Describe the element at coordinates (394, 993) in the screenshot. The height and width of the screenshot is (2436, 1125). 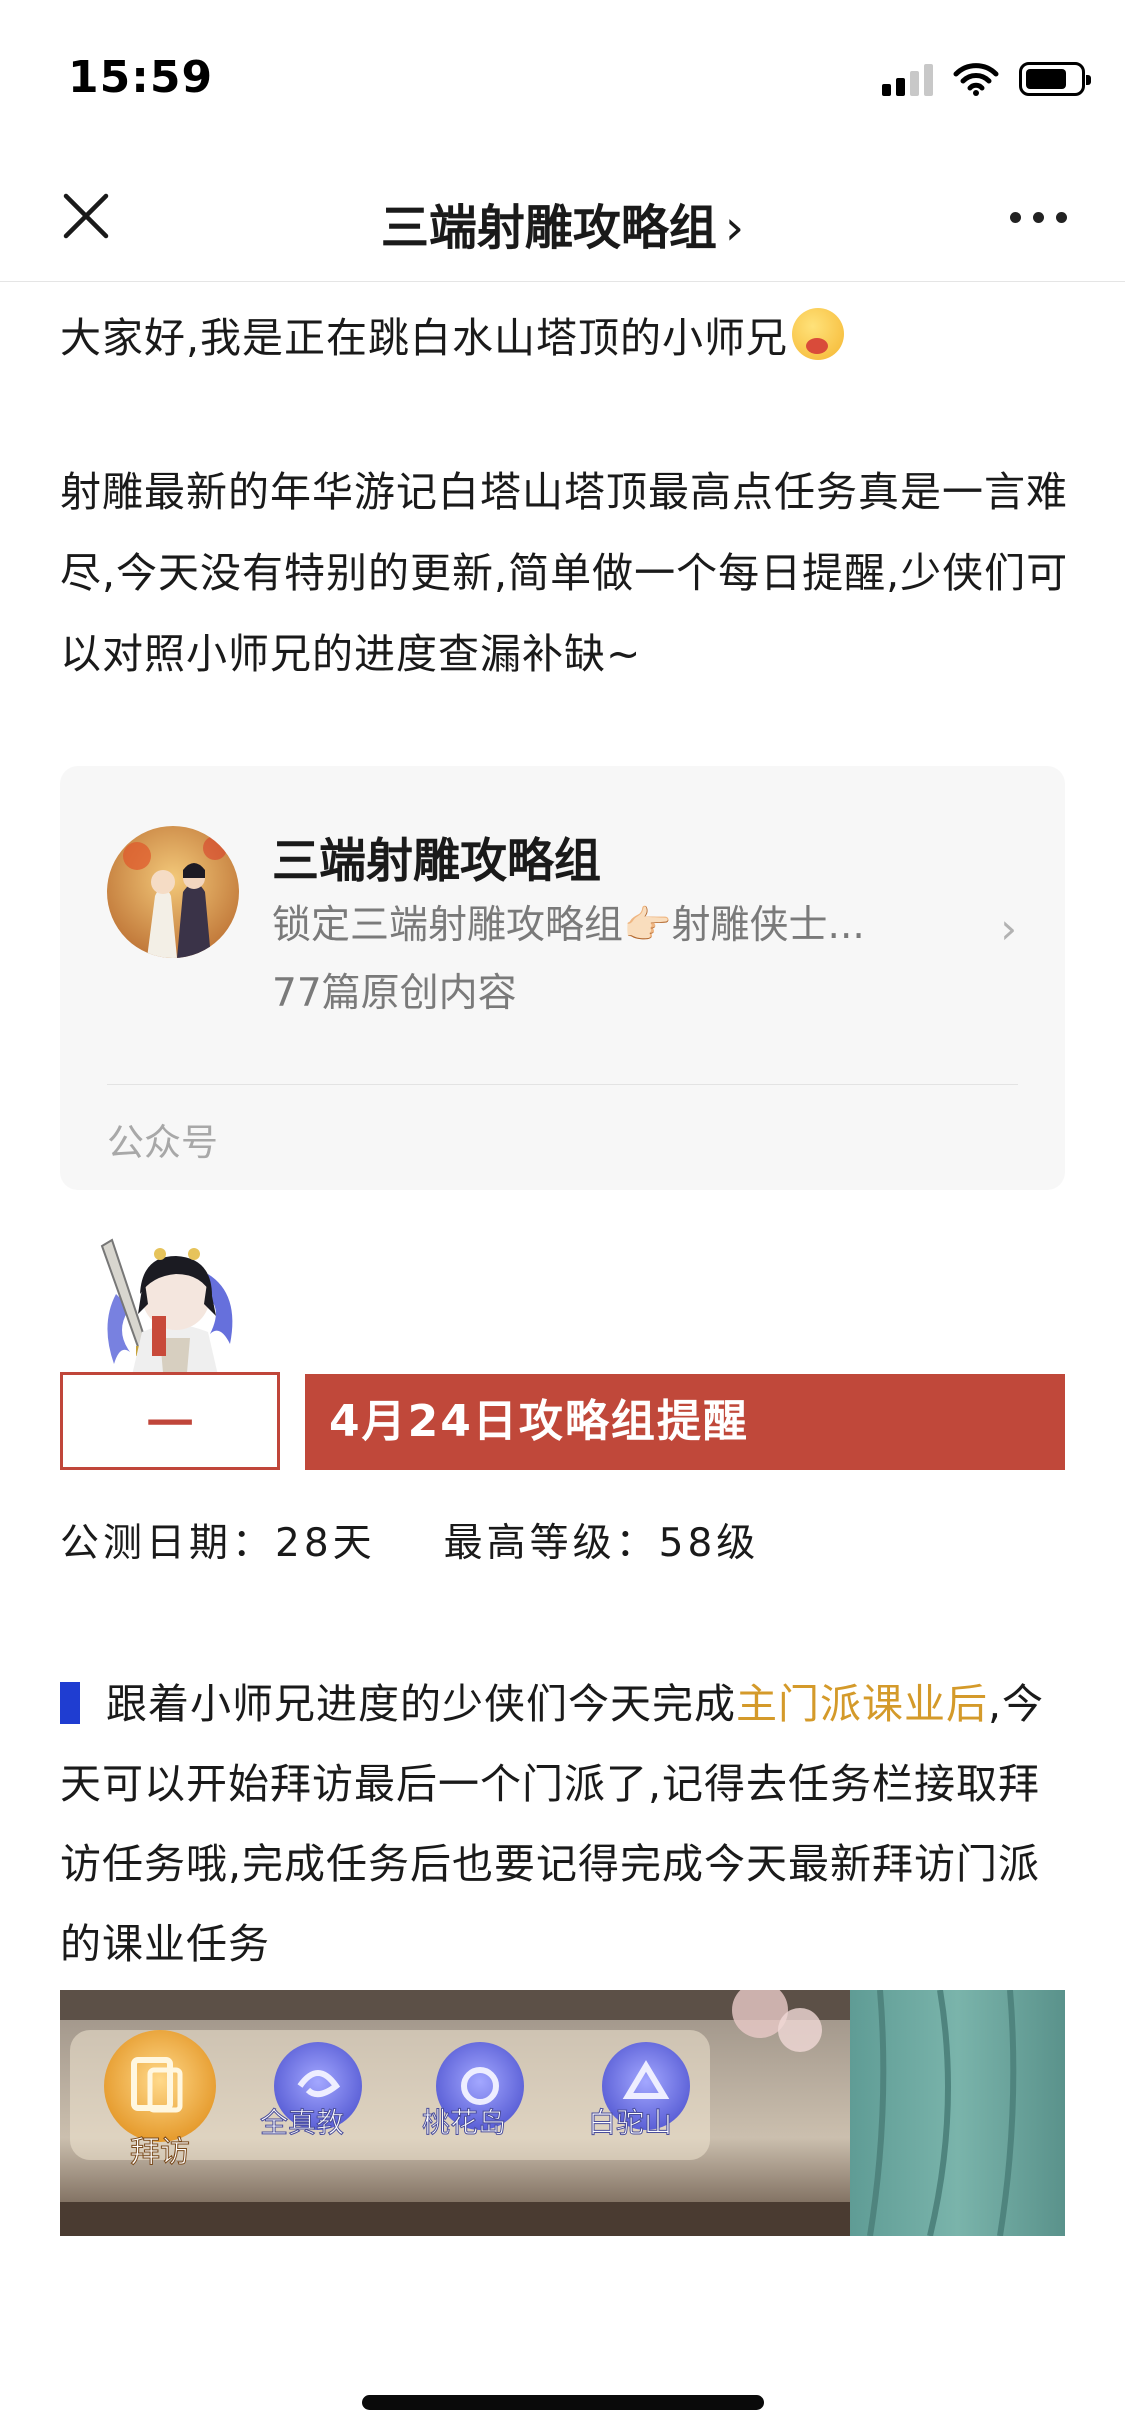
I see `account-article-count: 77篇原创内容` at that location.